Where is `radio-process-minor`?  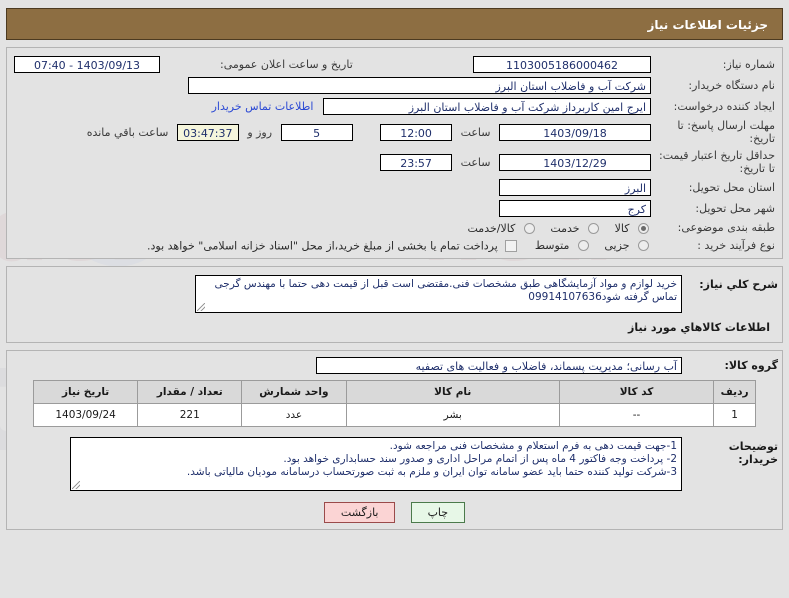 radio-process-minor is located at coordinates (643, 245).